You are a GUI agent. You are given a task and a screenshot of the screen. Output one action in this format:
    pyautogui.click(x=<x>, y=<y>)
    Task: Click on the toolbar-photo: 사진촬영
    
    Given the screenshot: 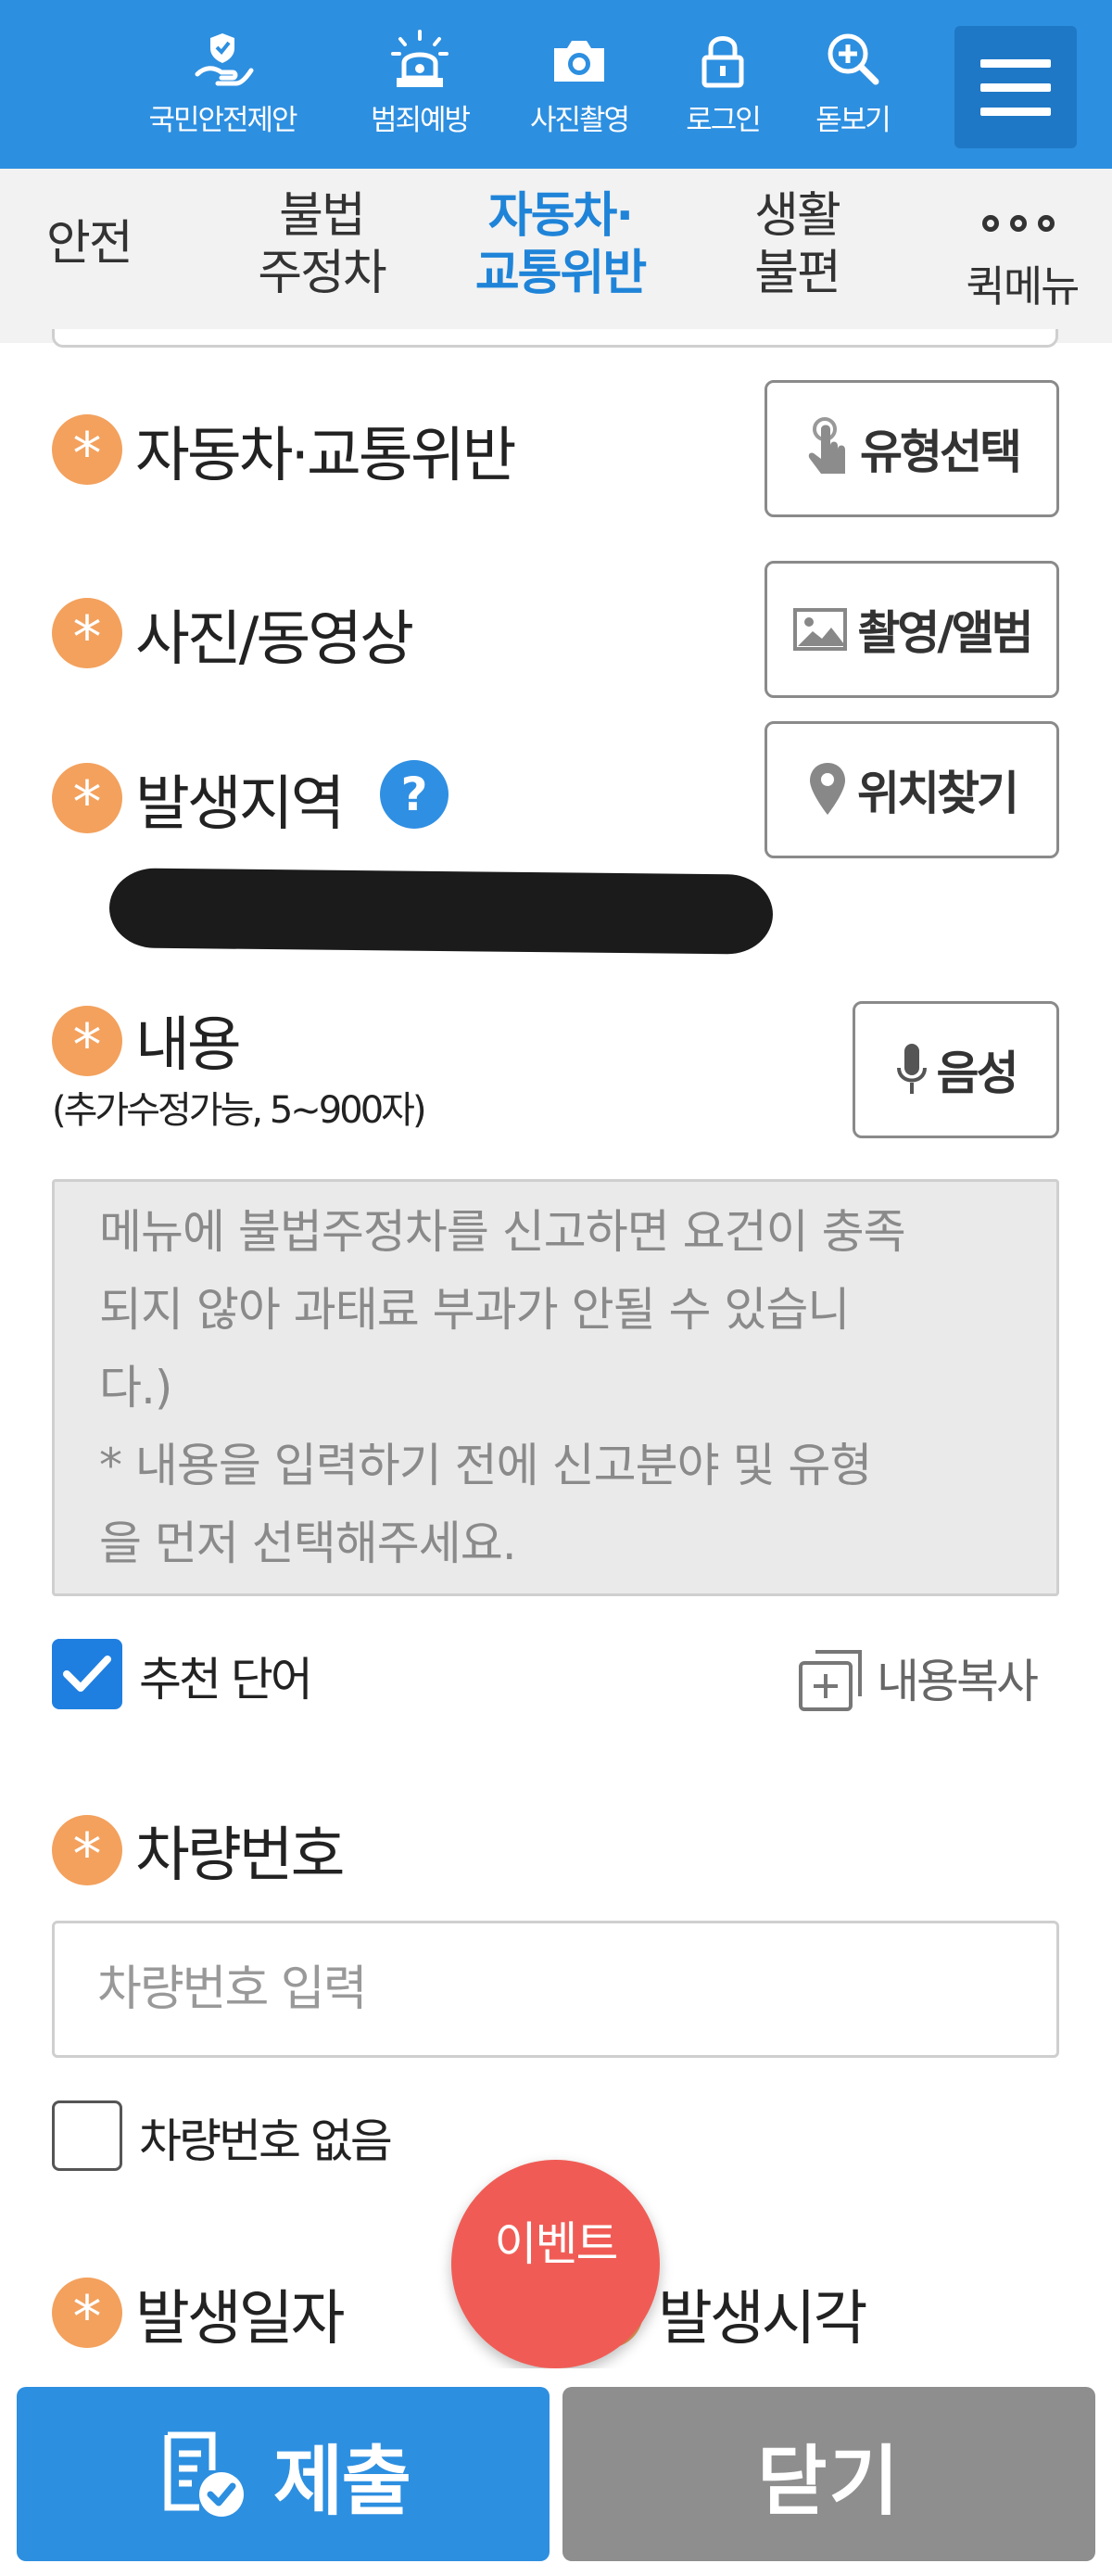 What is the action you would take?
    pyautogui.click(x=579, y=83)
    